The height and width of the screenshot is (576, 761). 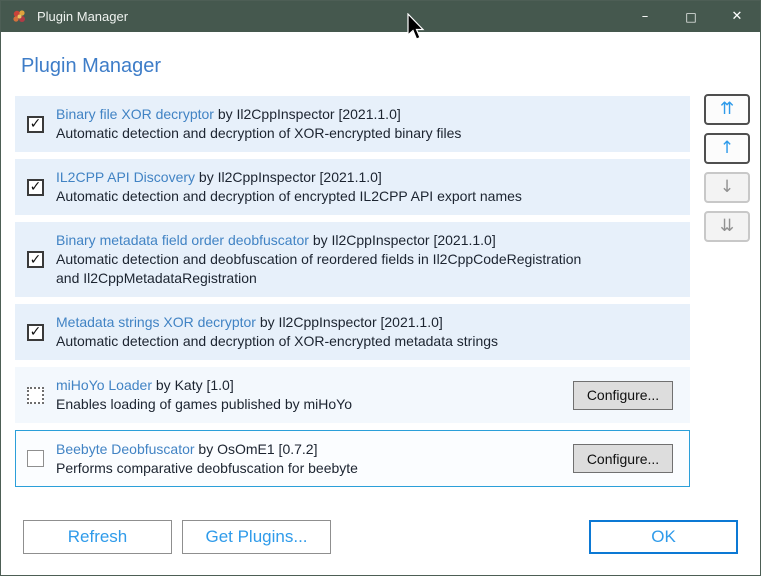 I want to click on maximize-button: □, so click(x=691, y=16).